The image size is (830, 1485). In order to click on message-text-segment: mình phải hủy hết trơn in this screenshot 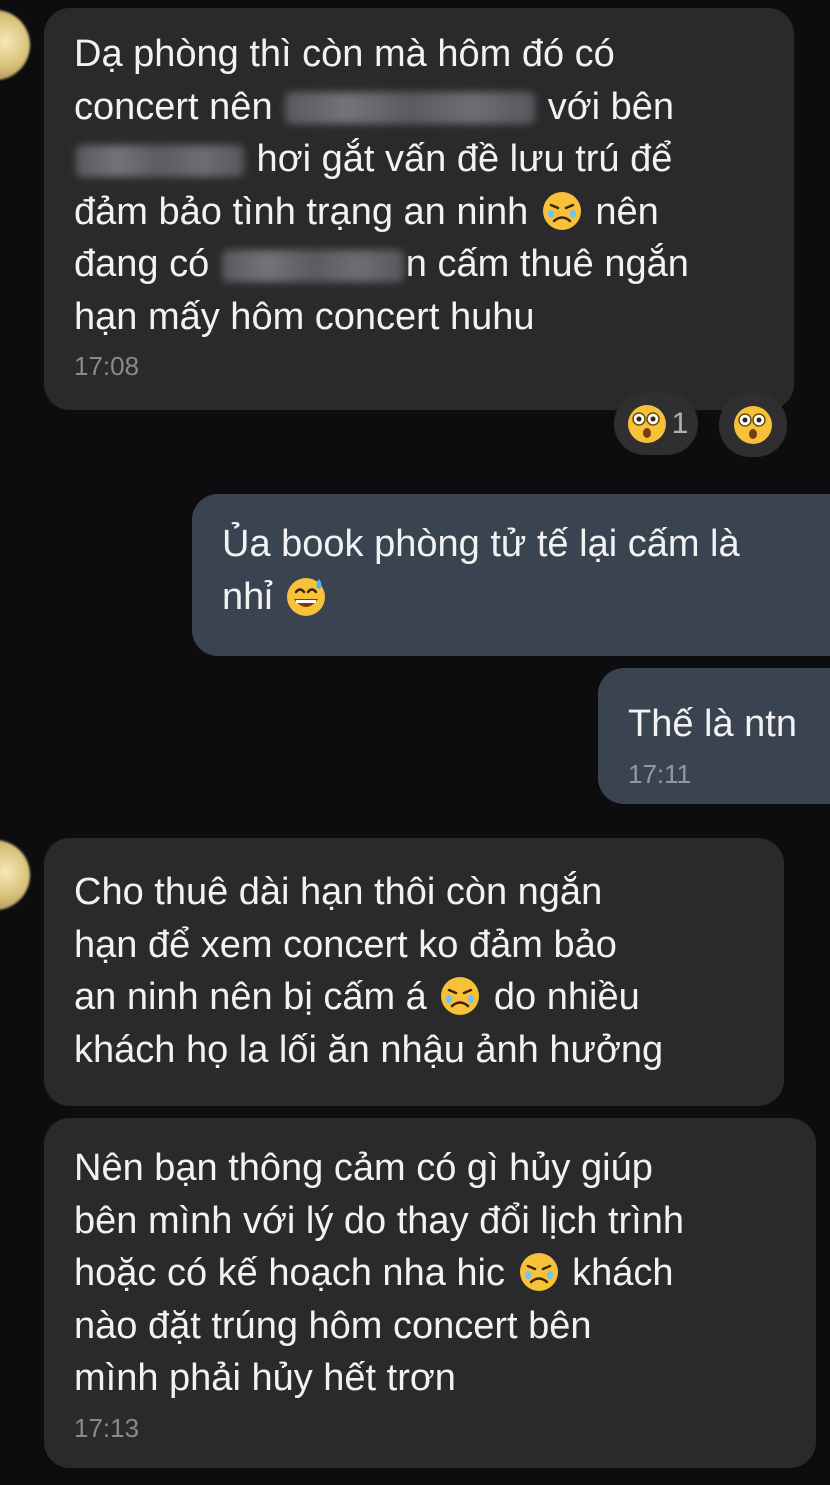, I will do `click(265, 1378)`.